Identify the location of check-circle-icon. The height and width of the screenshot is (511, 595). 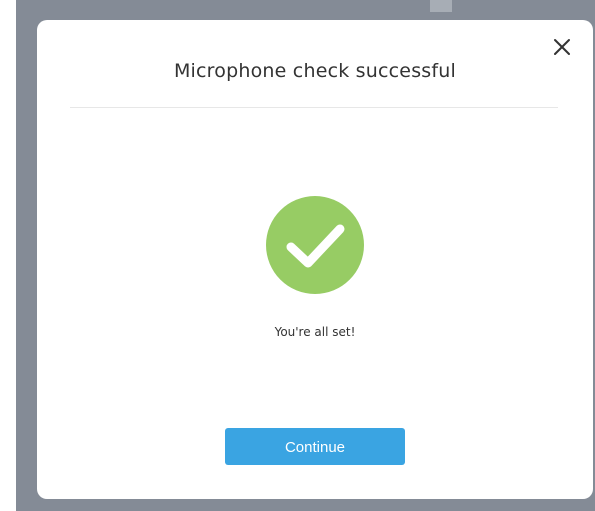
(315, 245).